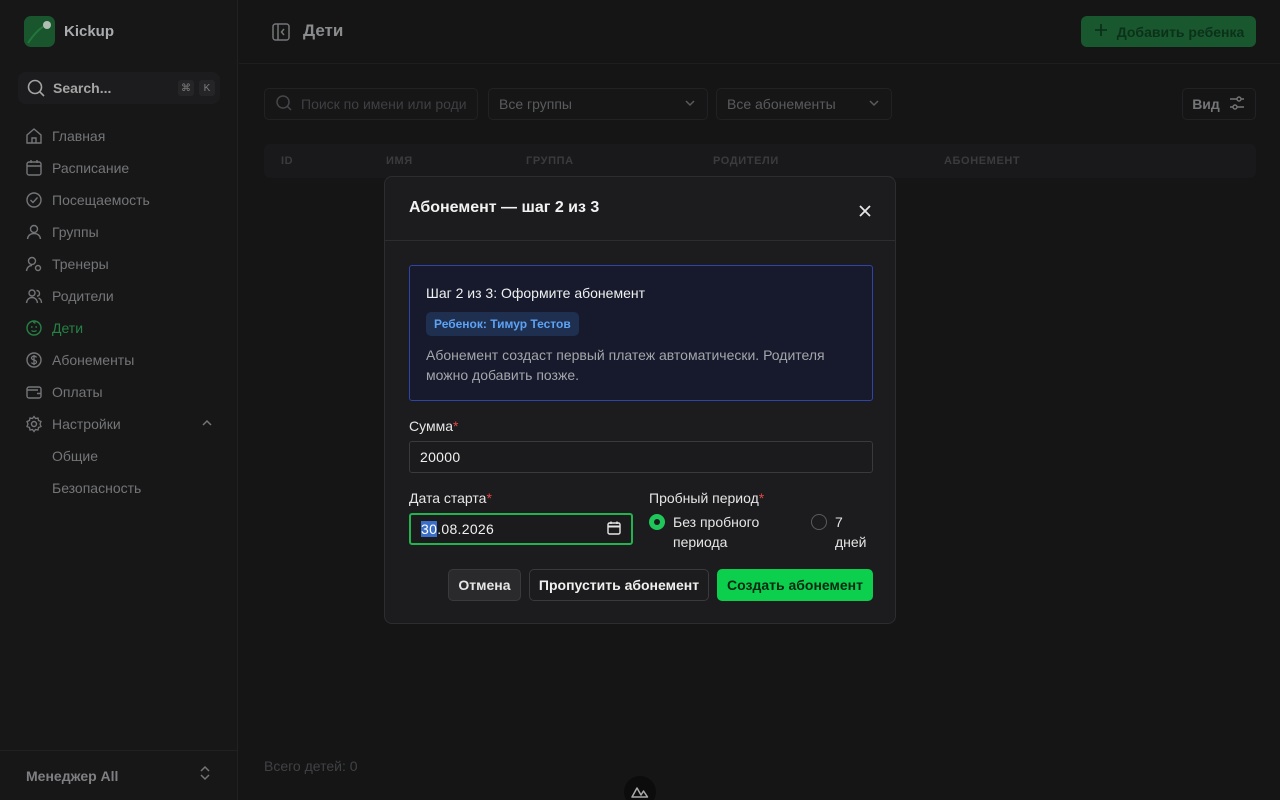  I want to click on trial-option-none: Без пробного периода, so click(719, 532).